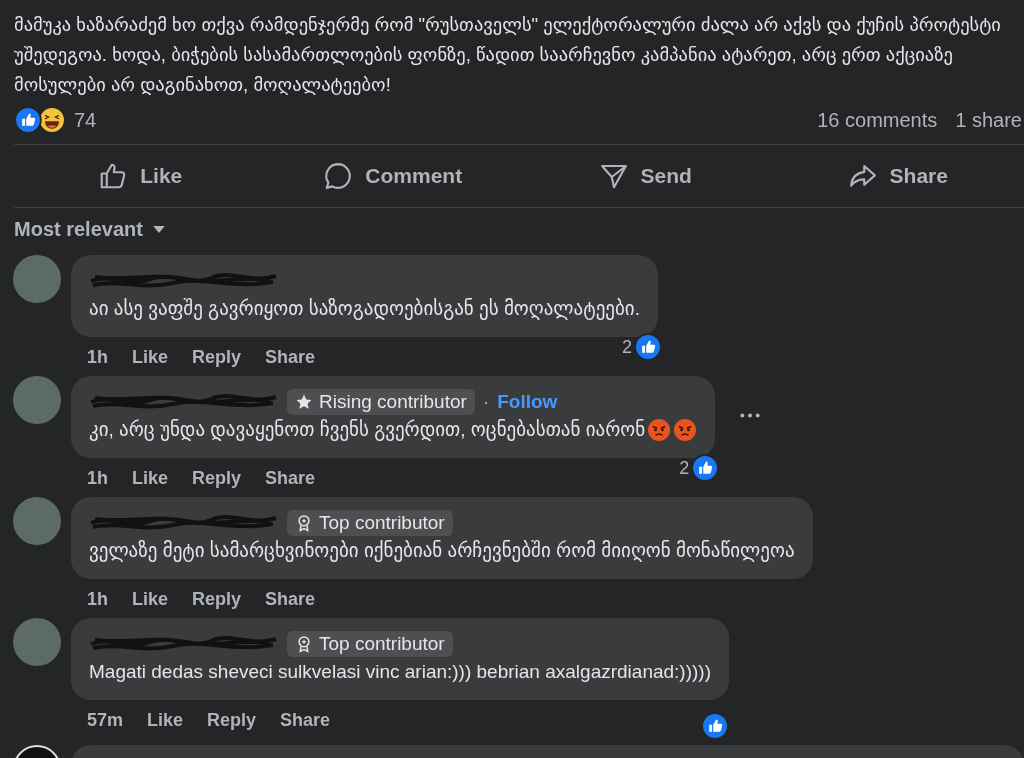 This screenshot has width=1024, height=758. Describe the element at coordinates (140, 176) in the screenshot. I see `like-button: Like` at that location.